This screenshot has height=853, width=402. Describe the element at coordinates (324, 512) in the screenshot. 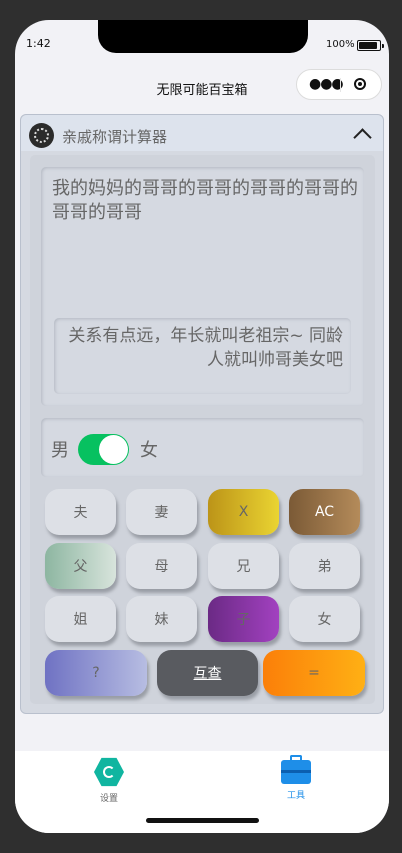

I see `key-clear: AC` at that location.